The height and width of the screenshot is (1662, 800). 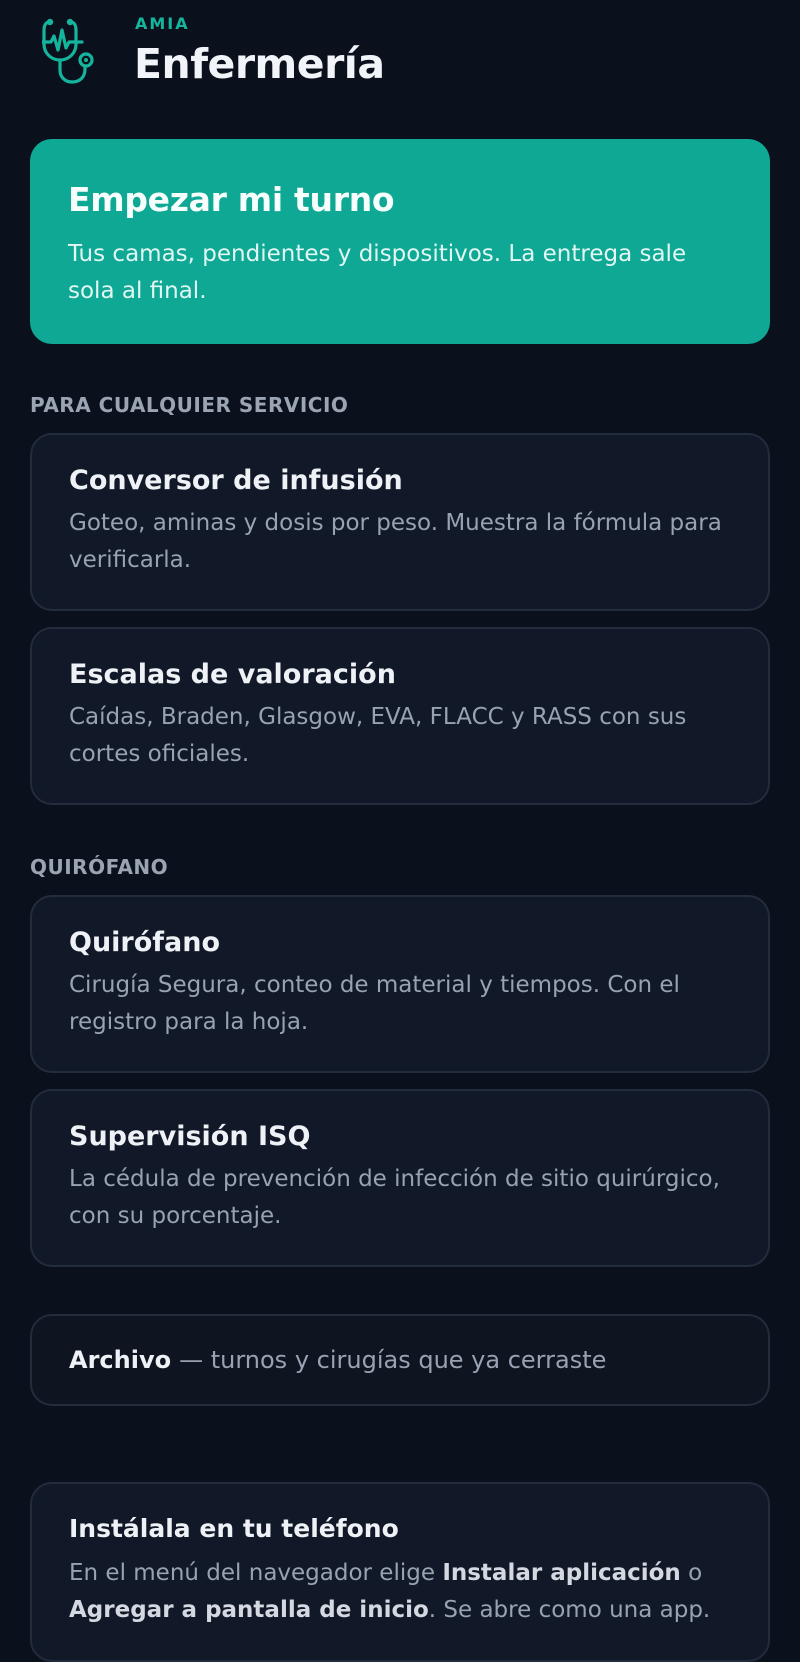 What do you see at coordinates (145, 942) in the screenshot?
I see `card-title: Quirófano` at bounding box center [145, 942].